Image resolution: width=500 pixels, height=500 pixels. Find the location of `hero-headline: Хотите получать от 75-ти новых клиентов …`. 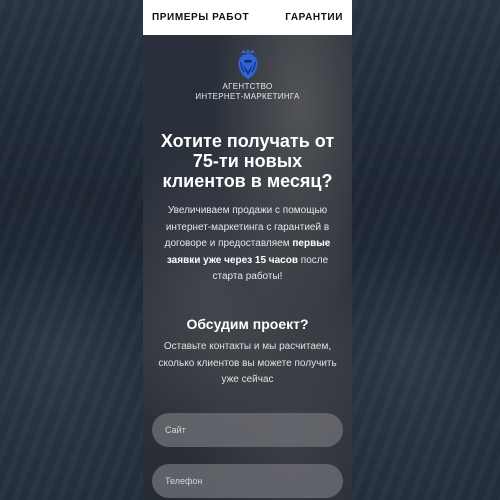

hero-headline: Хотите получать от 75-ти новых клиентов … is located at coordinates (247, 161).